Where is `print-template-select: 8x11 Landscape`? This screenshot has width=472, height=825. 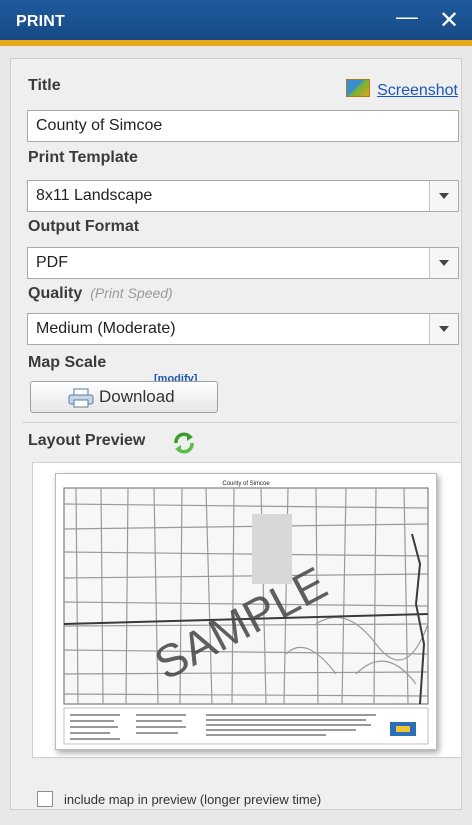 print-template-select: 8x11 Landscape is located at coordinates (243, 196).